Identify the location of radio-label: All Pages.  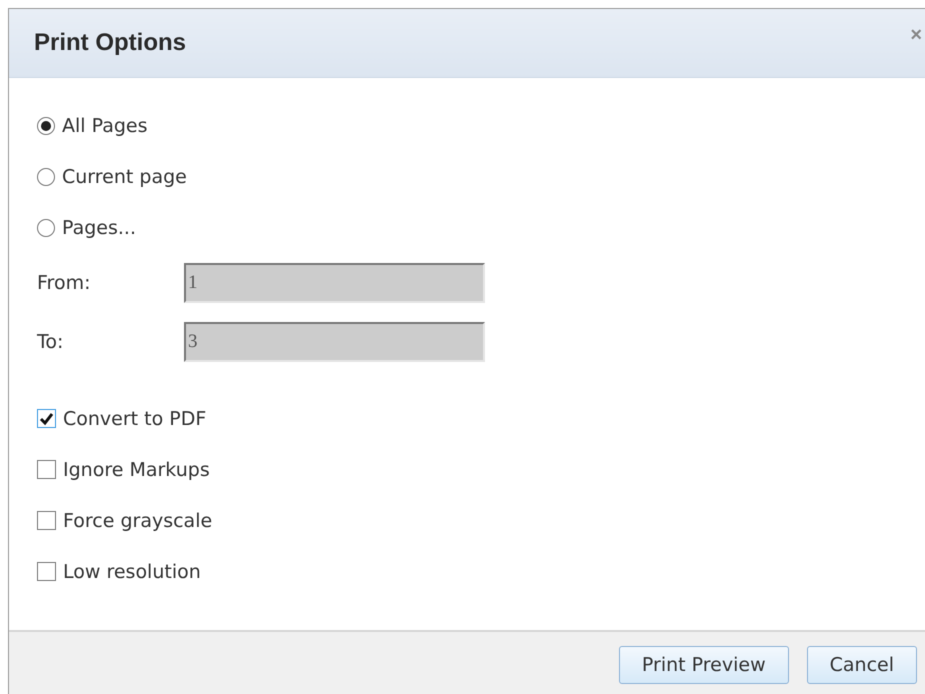
(105, 125).